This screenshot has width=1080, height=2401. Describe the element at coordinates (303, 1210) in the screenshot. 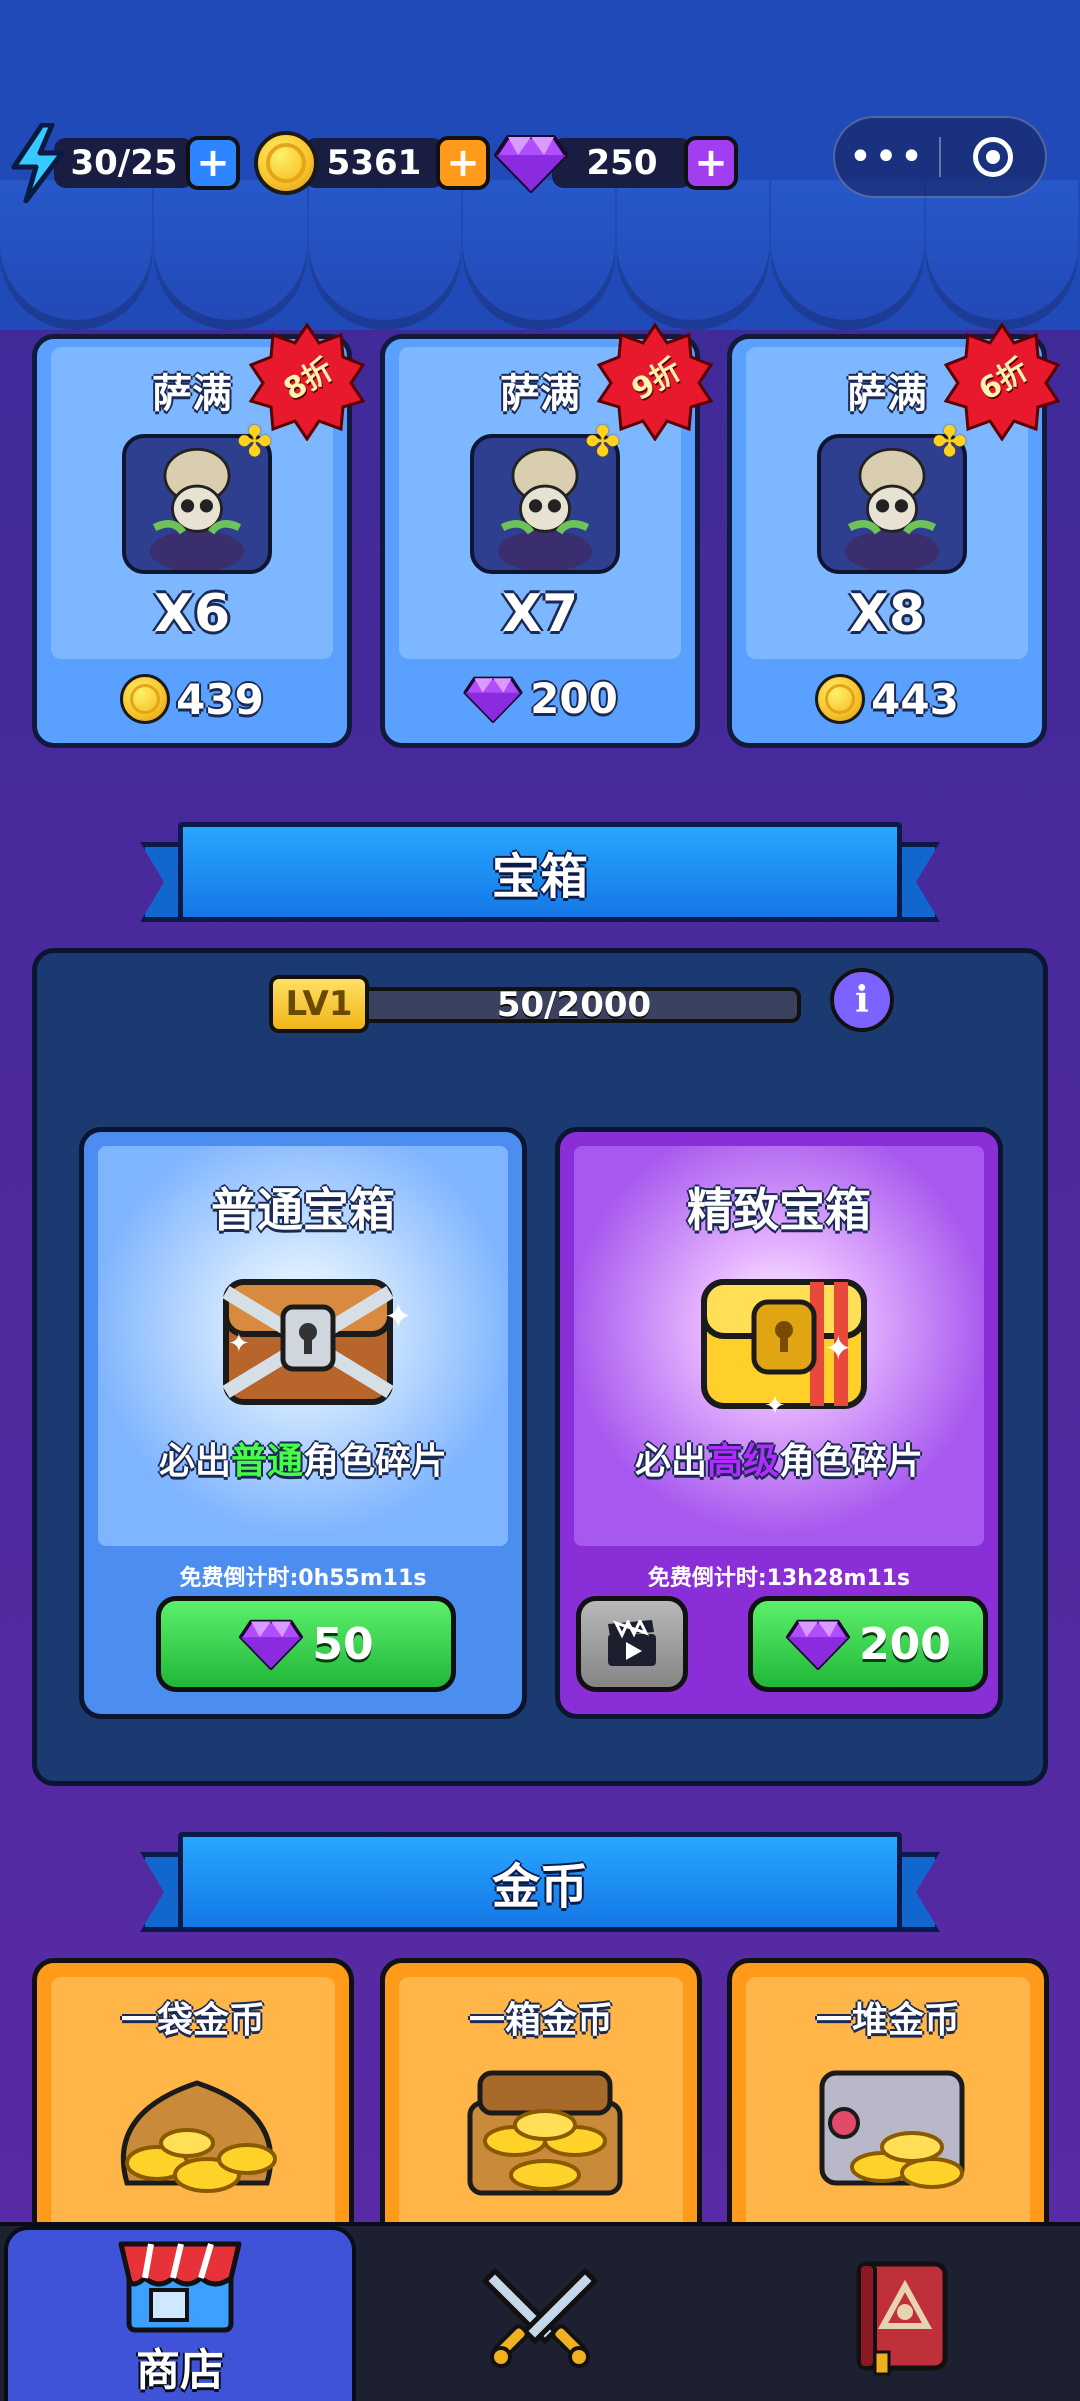

I see `chest-title: 普通宝箱` at that location.